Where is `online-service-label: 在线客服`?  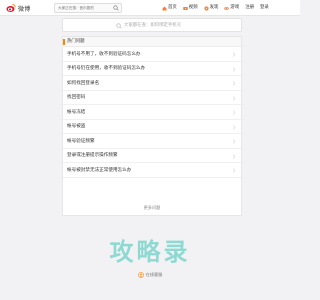 online-service-label: 在线客服 is located at coordinates (154, 274).